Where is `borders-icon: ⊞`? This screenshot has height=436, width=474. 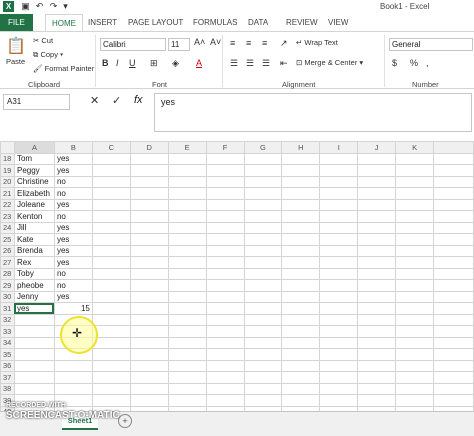
borders-icon: ⊞ is located at coordinates (154, 63).